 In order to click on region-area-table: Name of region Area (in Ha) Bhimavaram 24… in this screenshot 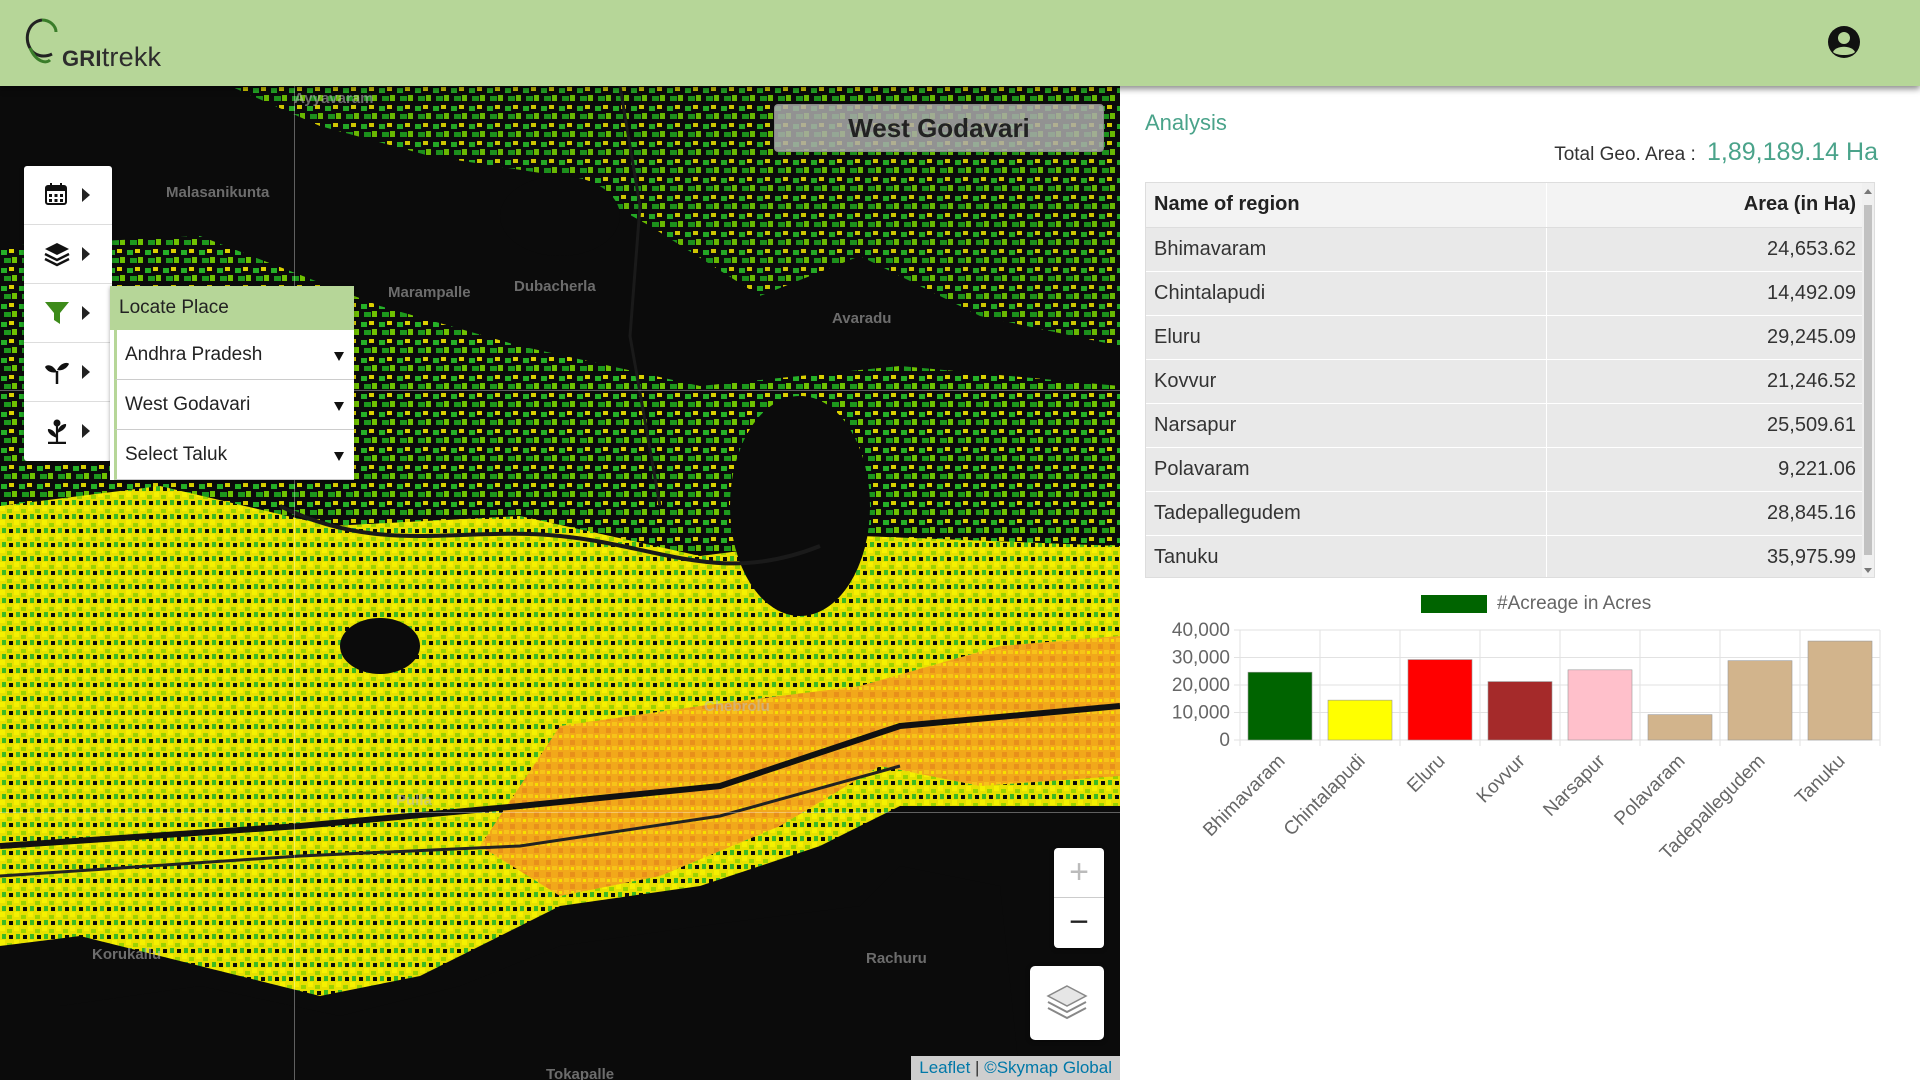, I will do `click(1510, 380)`.